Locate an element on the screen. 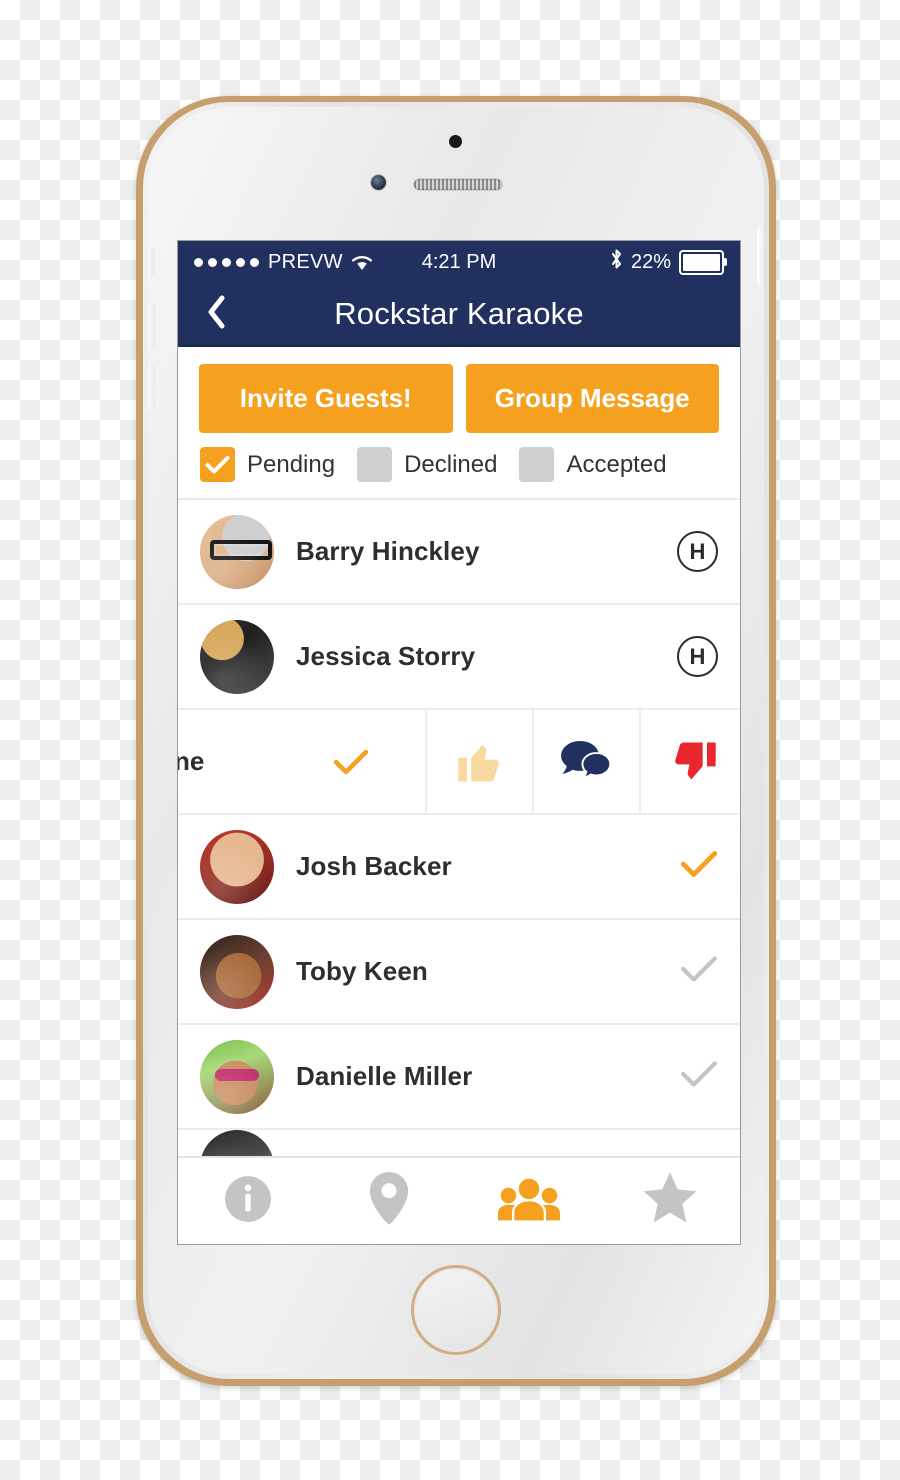 This screenshot has height=1480, width=900. guest-name: Danielle Miller is located at coordinates (384, 1076).